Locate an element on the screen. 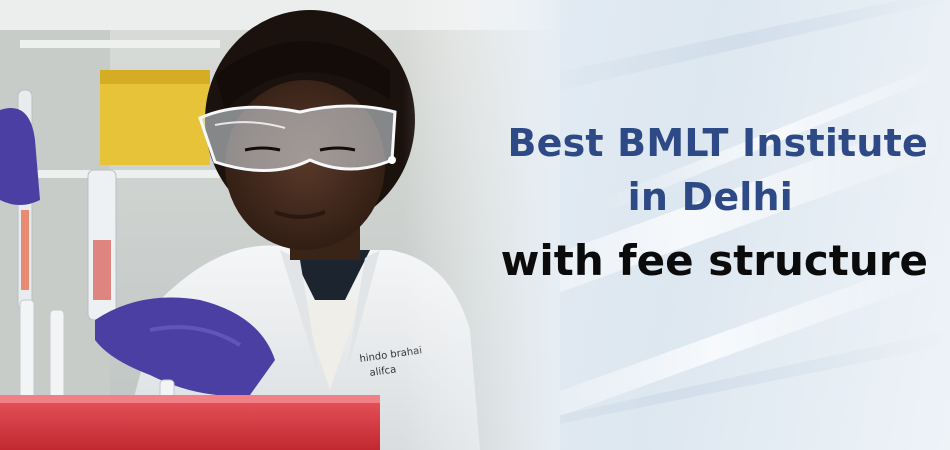 This screenshot has height=450, width=950. headline-line-2: in Delhi is located at coordinates (710, 197).